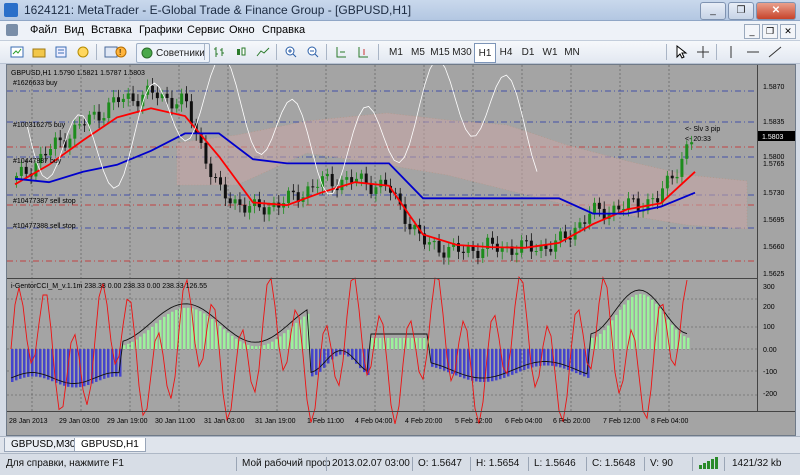 This screenshot has height=475, width=800. What do you see at coordinates (571, 421) in the screenshot?
I see `time-tick-12: 6 Feb 20:00` at bounding box center [571, 421].